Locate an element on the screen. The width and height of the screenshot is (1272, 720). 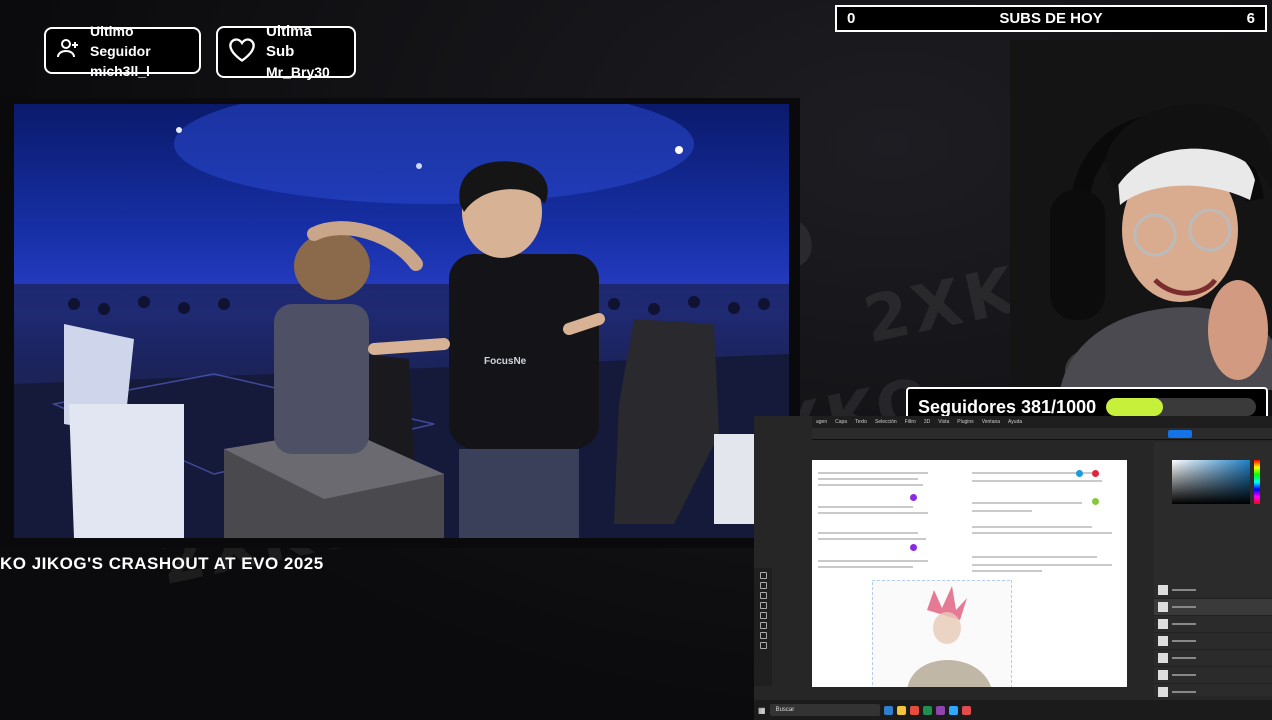
photoshop-menu-item: Vista is located at coordinates (943, 422).